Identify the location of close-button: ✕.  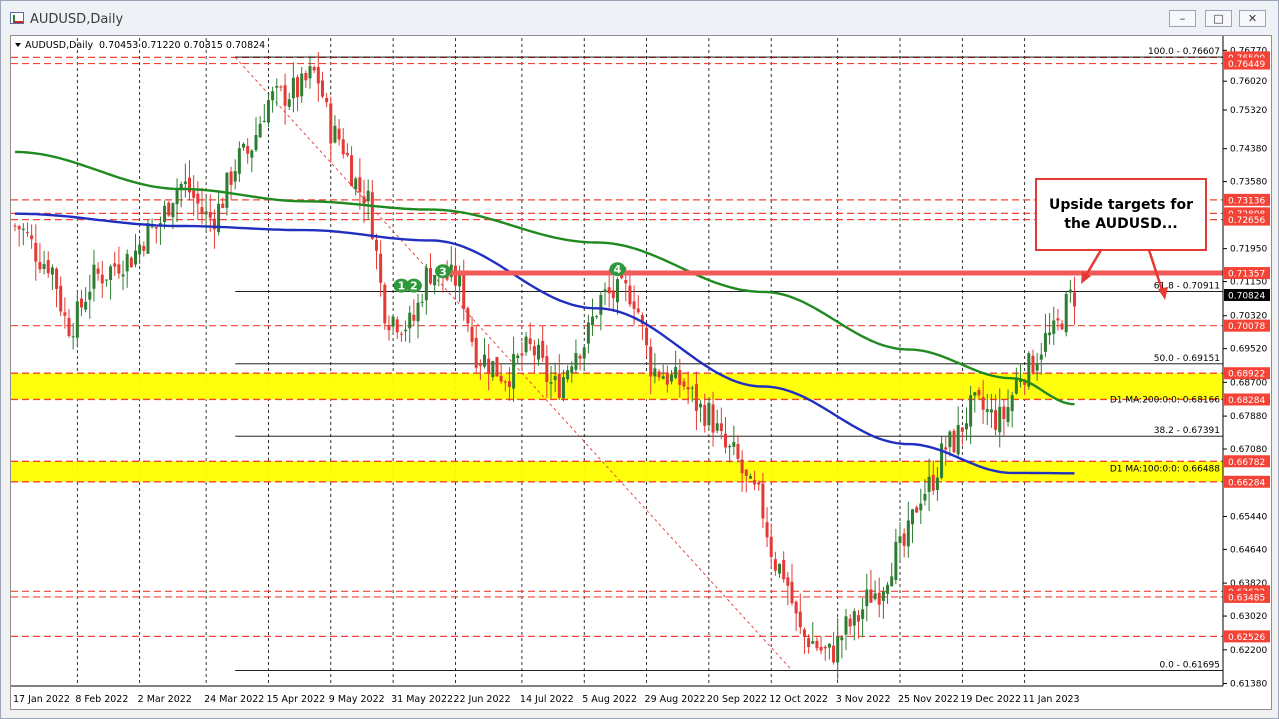
(1252, 18).